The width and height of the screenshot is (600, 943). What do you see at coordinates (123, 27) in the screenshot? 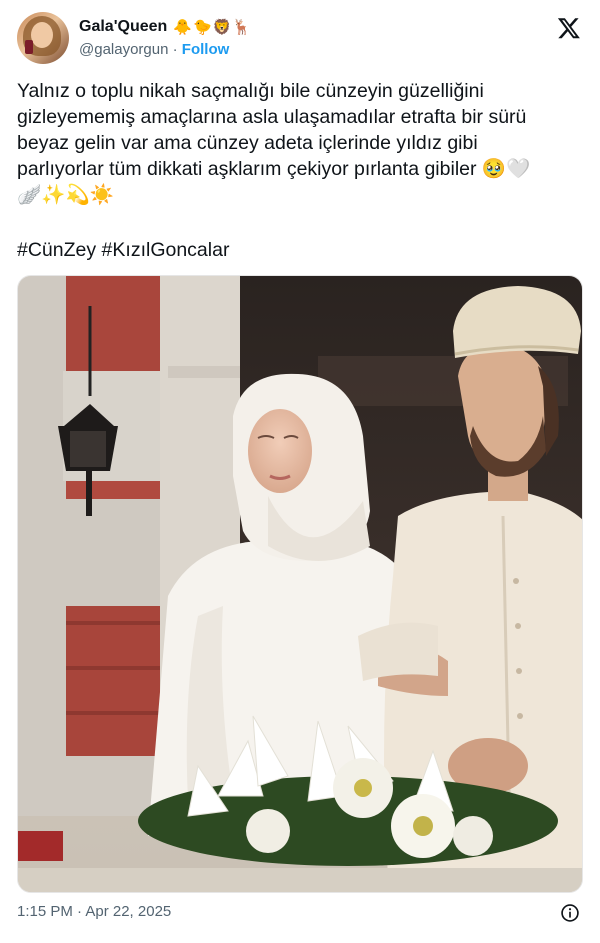
I see `author-display-name: Gala'Queen` at bounding box center [123, 27].